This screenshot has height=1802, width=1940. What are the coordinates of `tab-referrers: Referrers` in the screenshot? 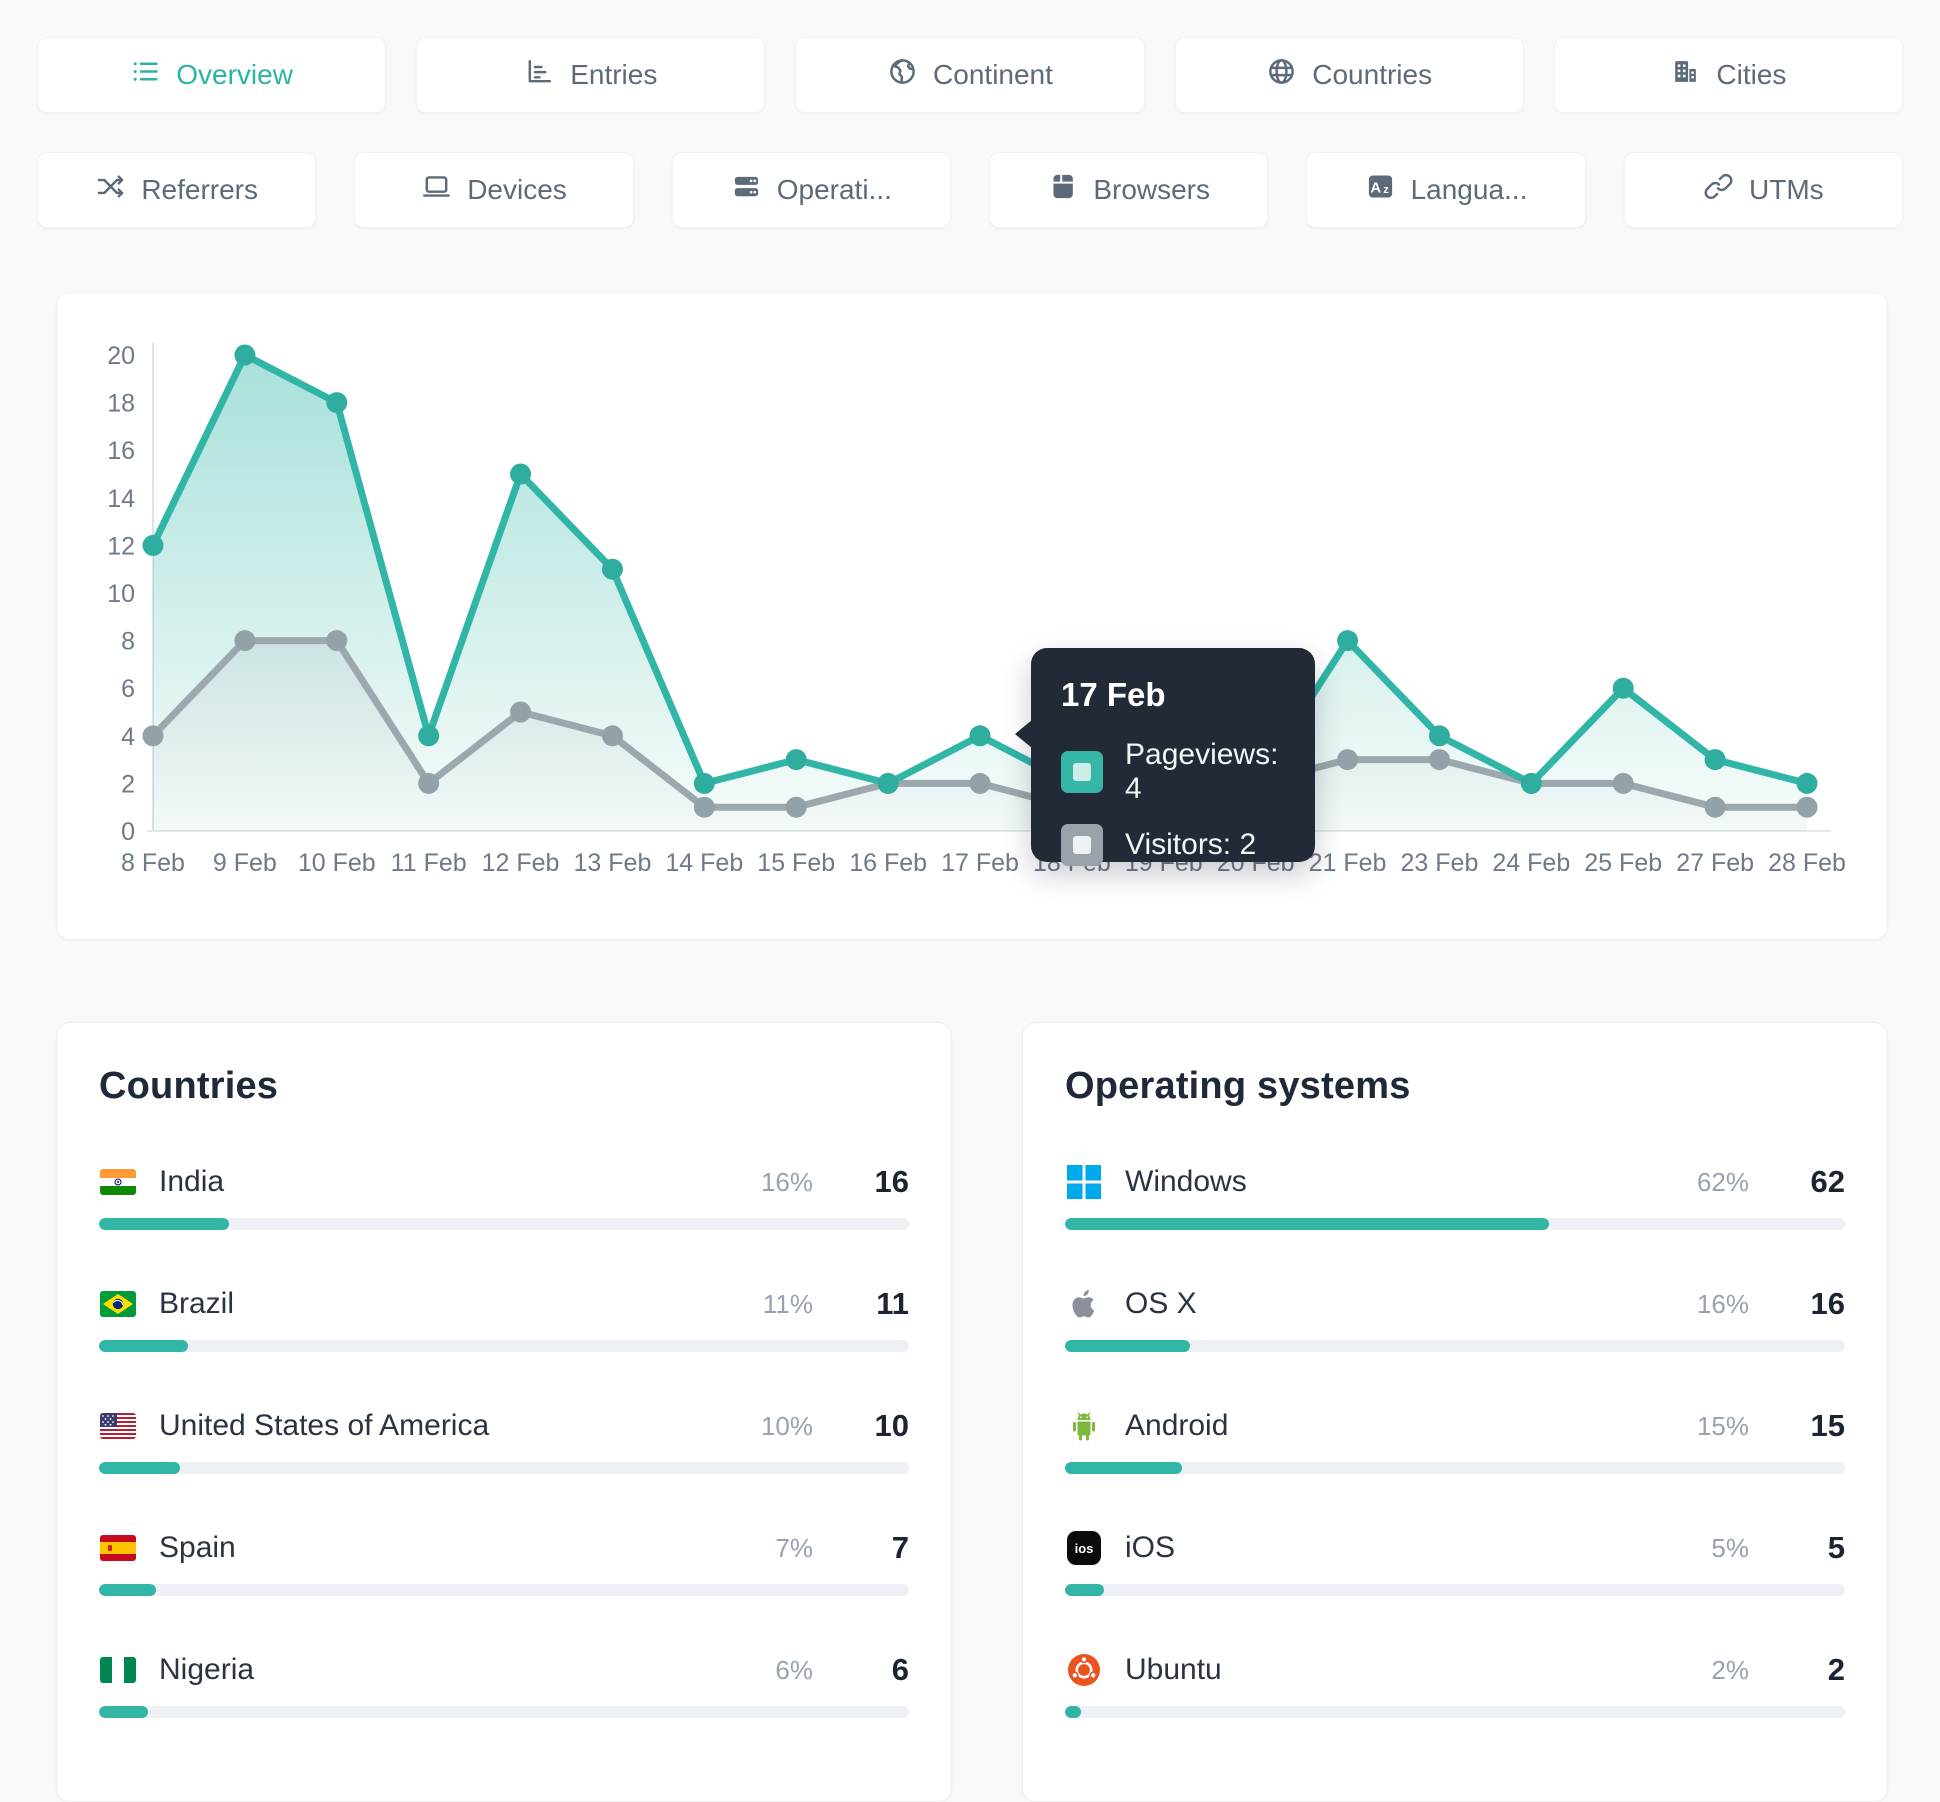 It's located at (177, 190).